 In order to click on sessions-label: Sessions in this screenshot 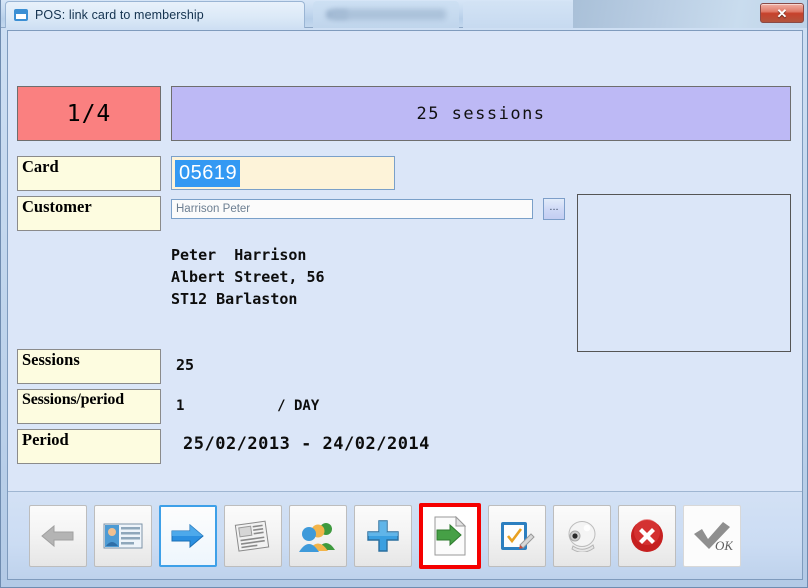, I will do `click(89, 366)`.